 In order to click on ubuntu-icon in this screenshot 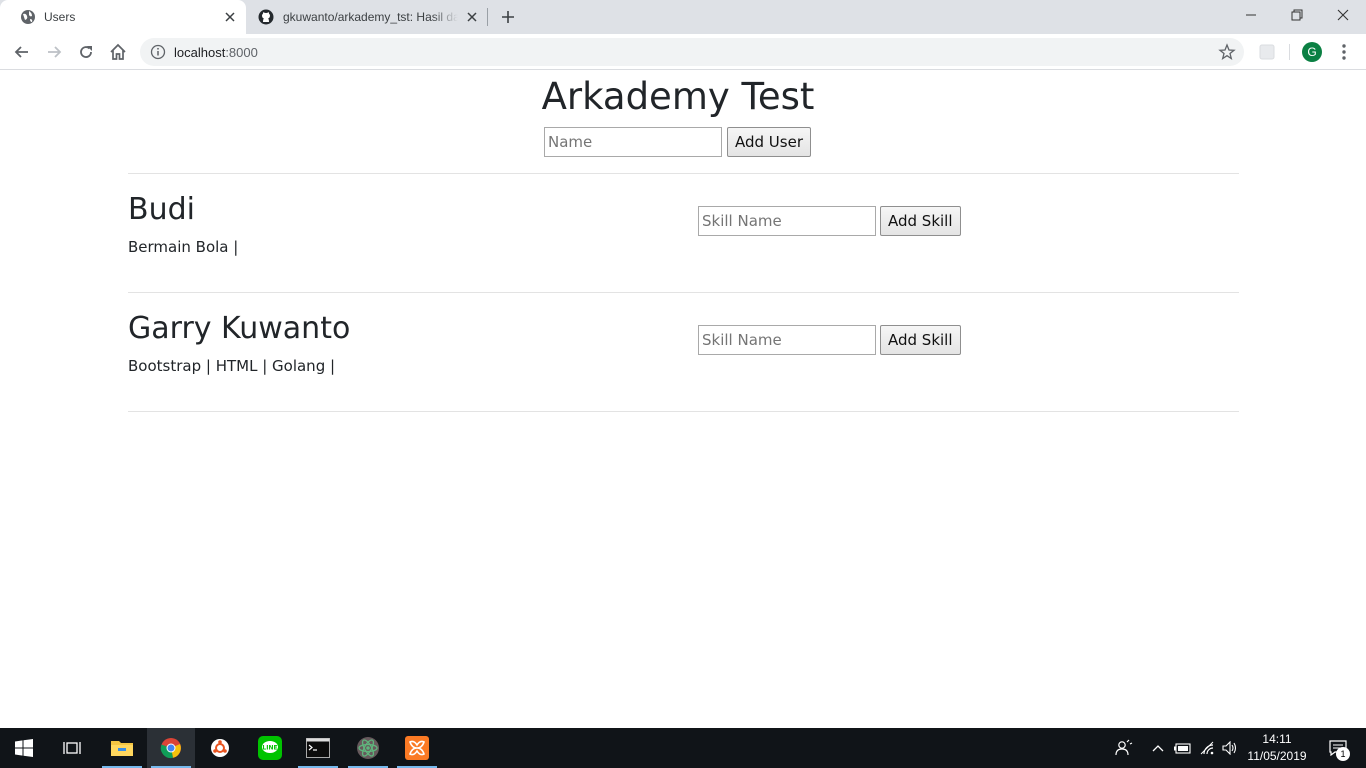, I will do `click(220, 748)`.